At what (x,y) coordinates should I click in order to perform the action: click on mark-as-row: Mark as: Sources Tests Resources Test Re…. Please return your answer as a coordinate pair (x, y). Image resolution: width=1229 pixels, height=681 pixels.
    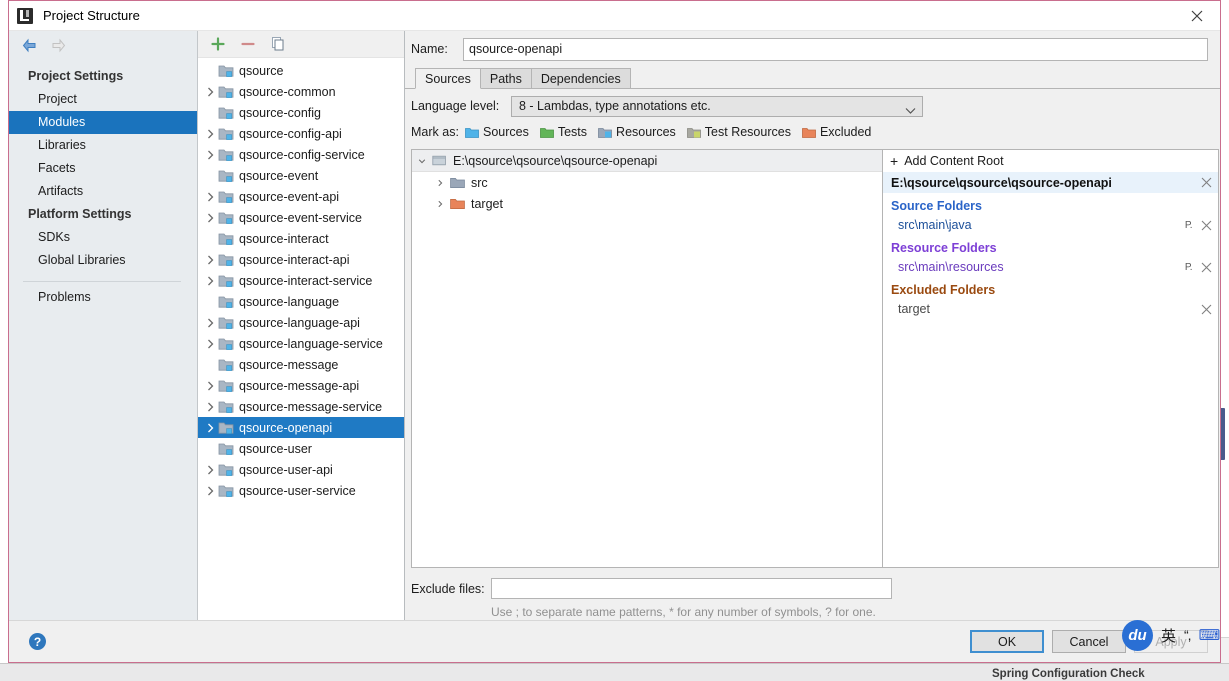
    Looking at the image, I should click on (812, 132).